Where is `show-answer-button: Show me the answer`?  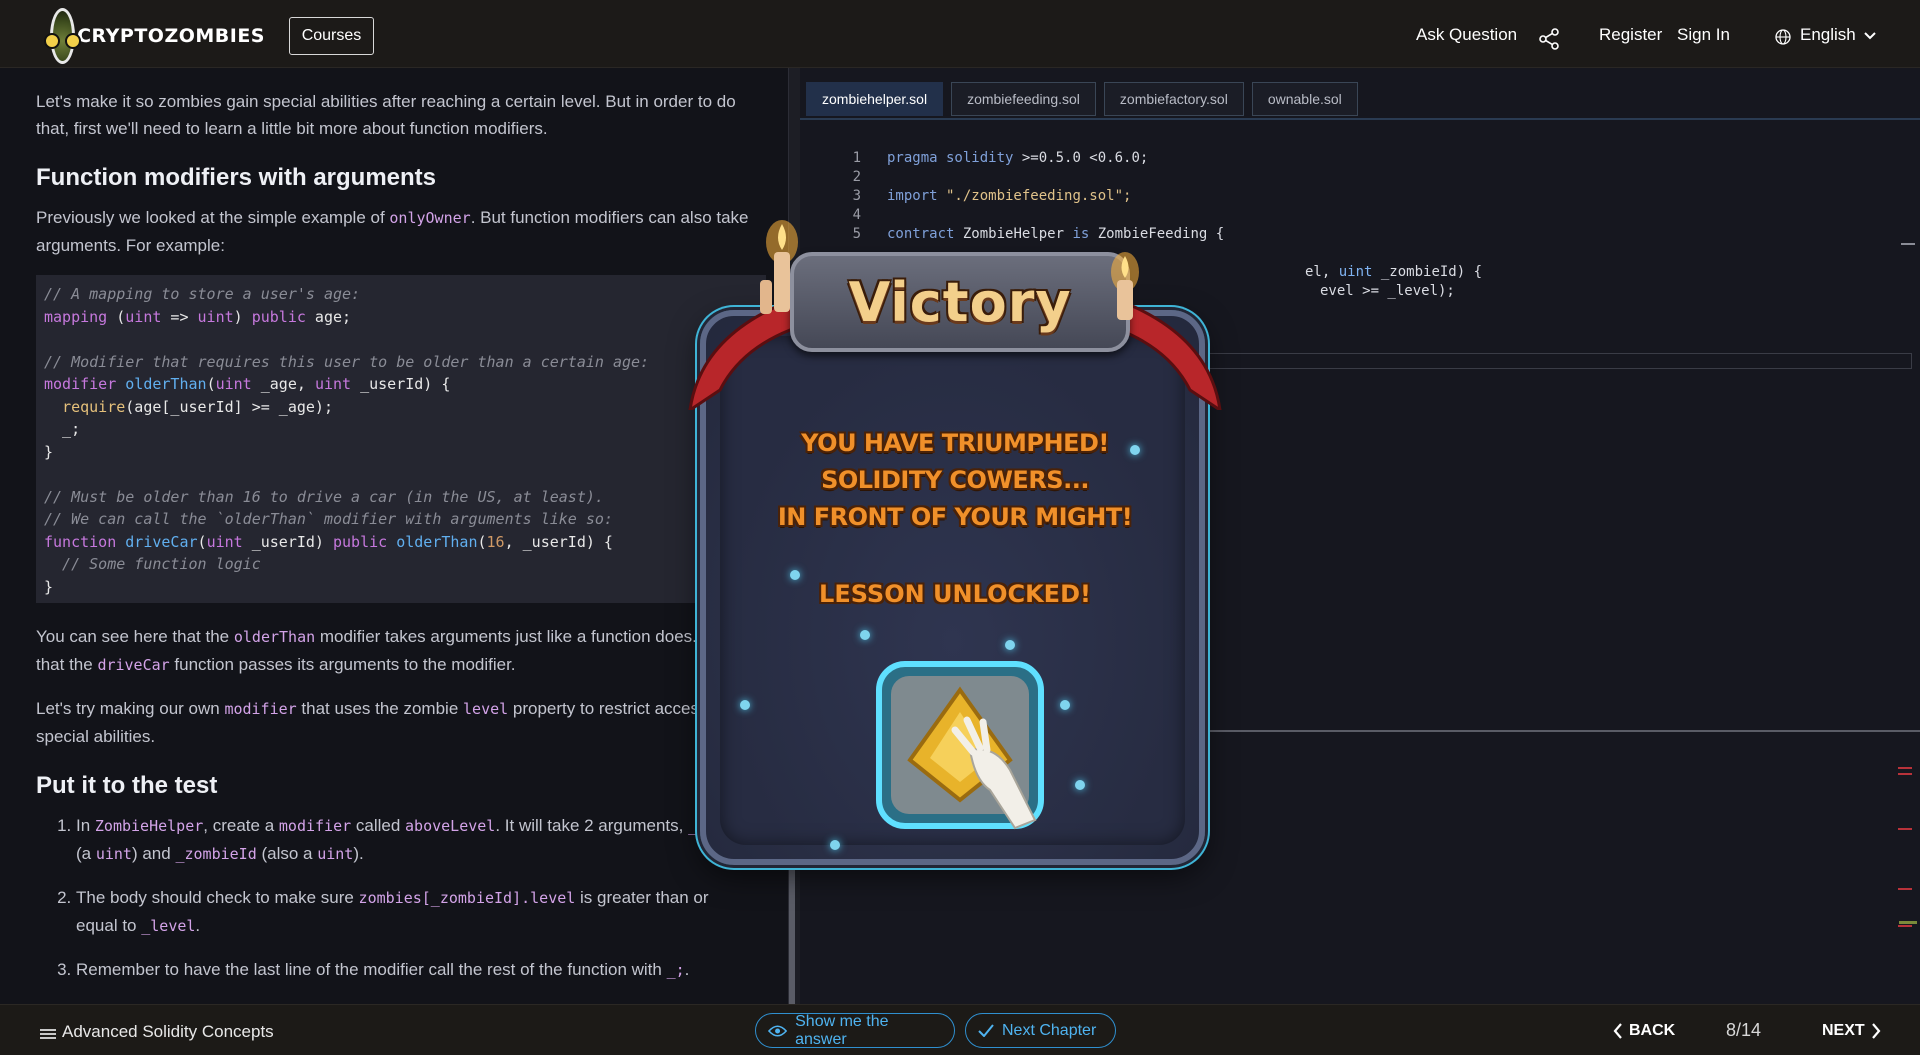
show-answer-button: Show me the answer is located at coordinates (855, 1030).